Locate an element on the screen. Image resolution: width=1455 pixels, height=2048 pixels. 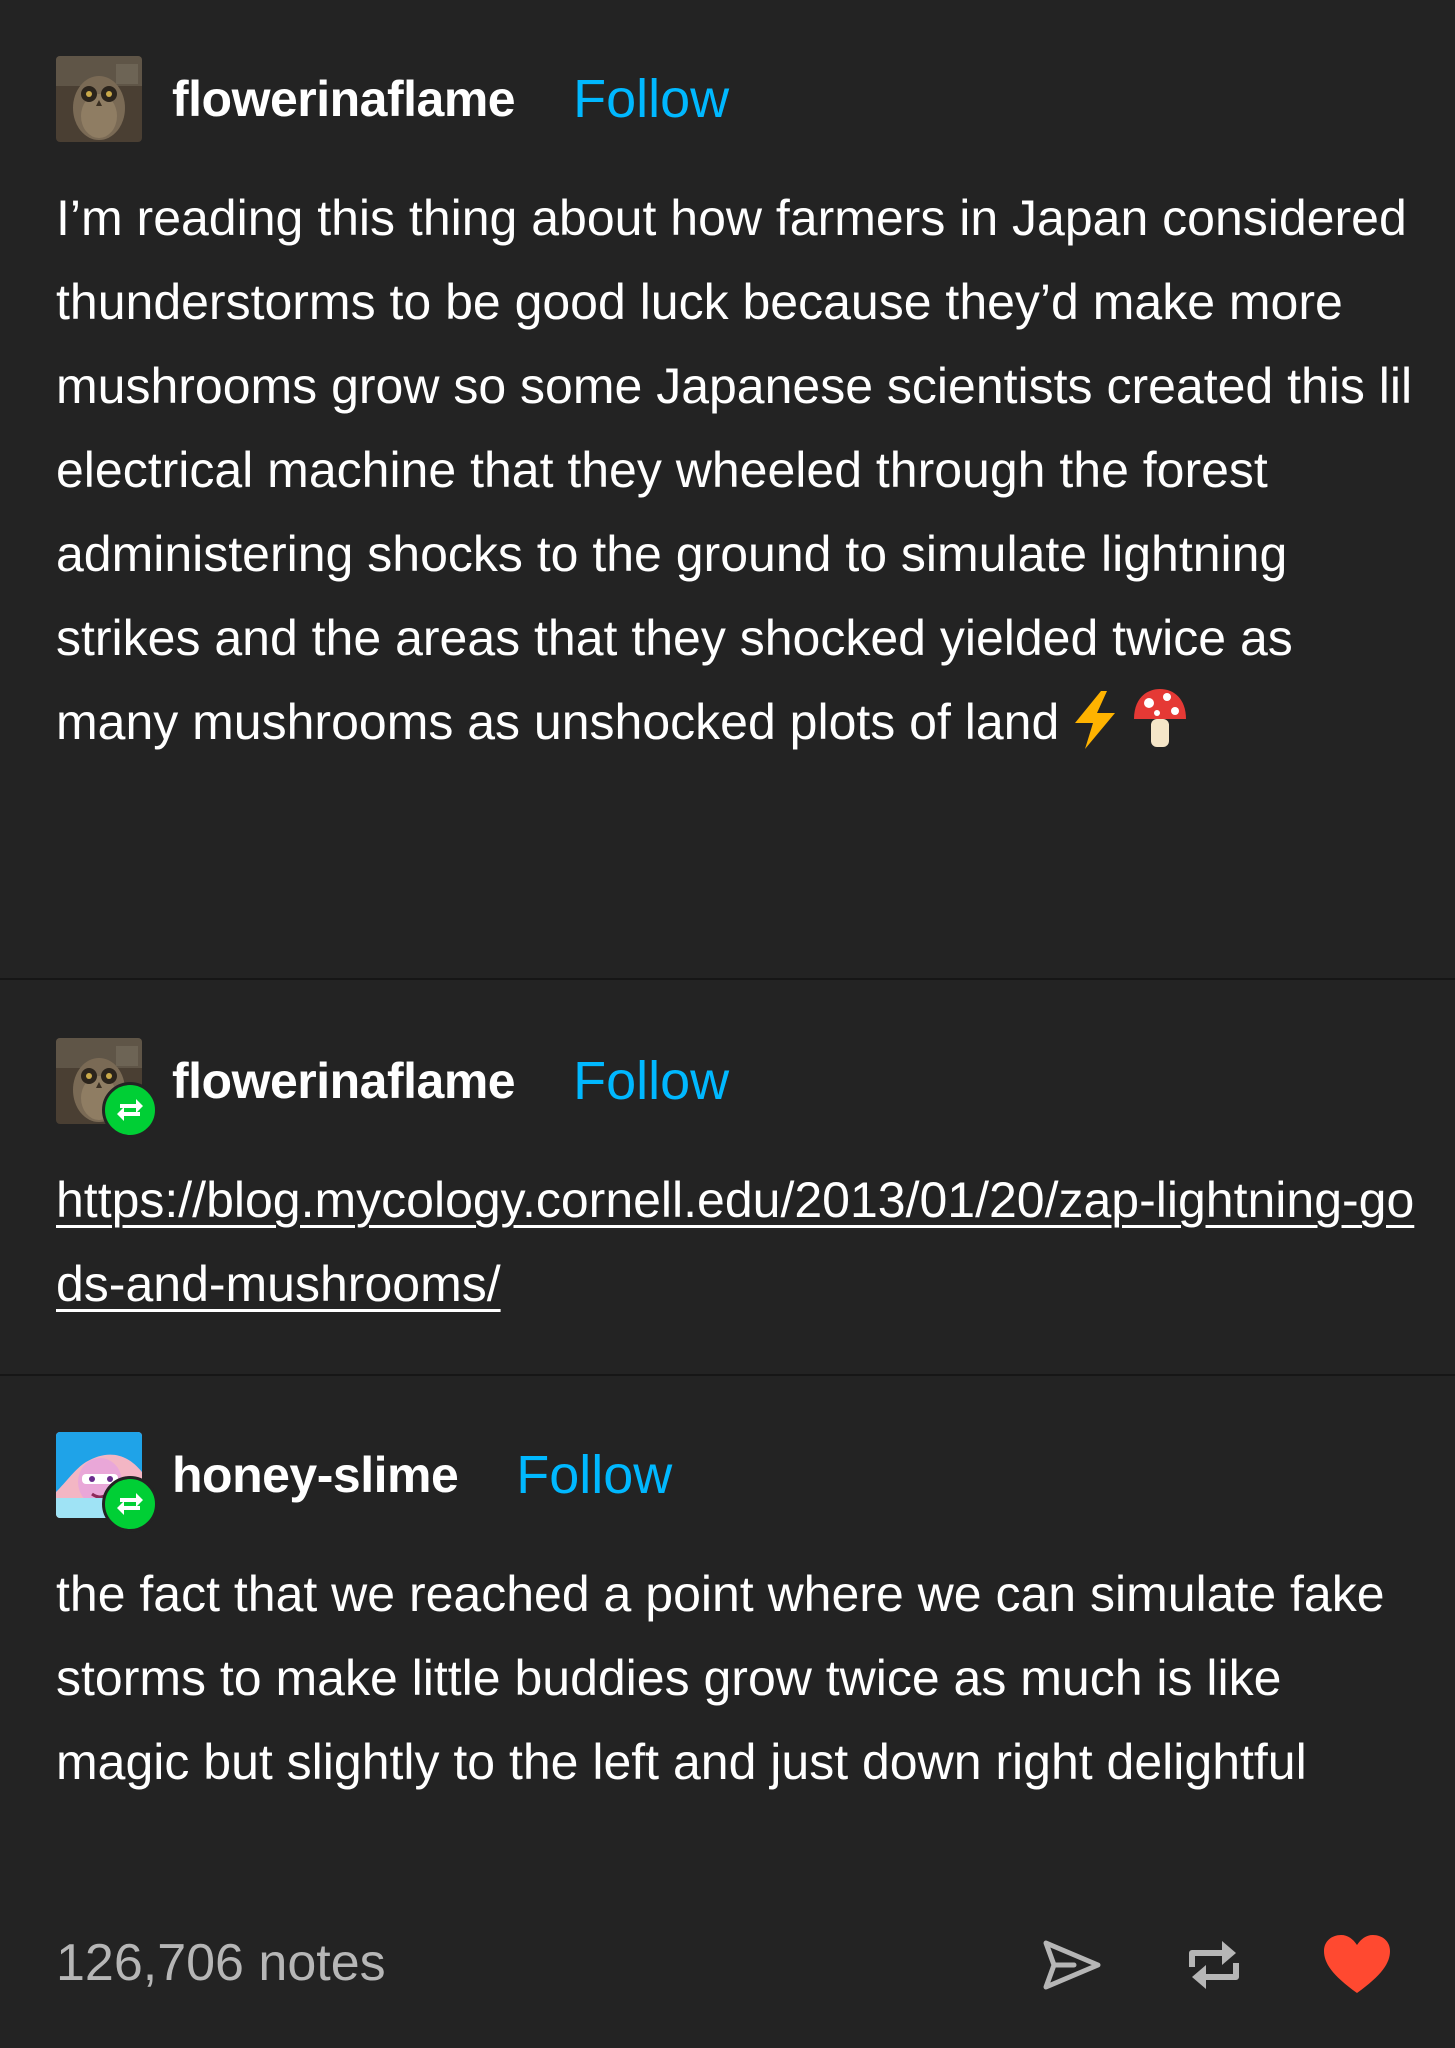
post-header: flowerinaflame Follow is located at coordinates (392, 99).